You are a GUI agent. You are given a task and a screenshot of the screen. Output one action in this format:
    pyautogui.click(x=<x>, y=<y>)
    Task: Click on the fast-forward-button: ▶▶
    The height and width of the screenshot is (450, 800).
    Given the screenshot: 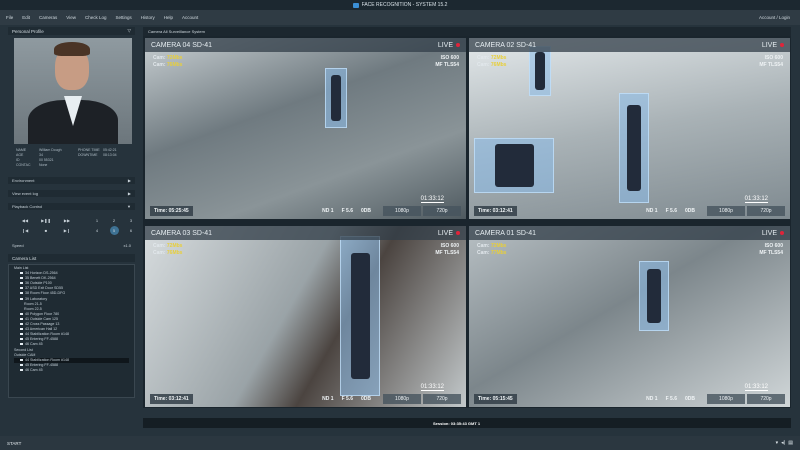 What is the action you would take?
    pyautogui.click(x=67, y=220)
    